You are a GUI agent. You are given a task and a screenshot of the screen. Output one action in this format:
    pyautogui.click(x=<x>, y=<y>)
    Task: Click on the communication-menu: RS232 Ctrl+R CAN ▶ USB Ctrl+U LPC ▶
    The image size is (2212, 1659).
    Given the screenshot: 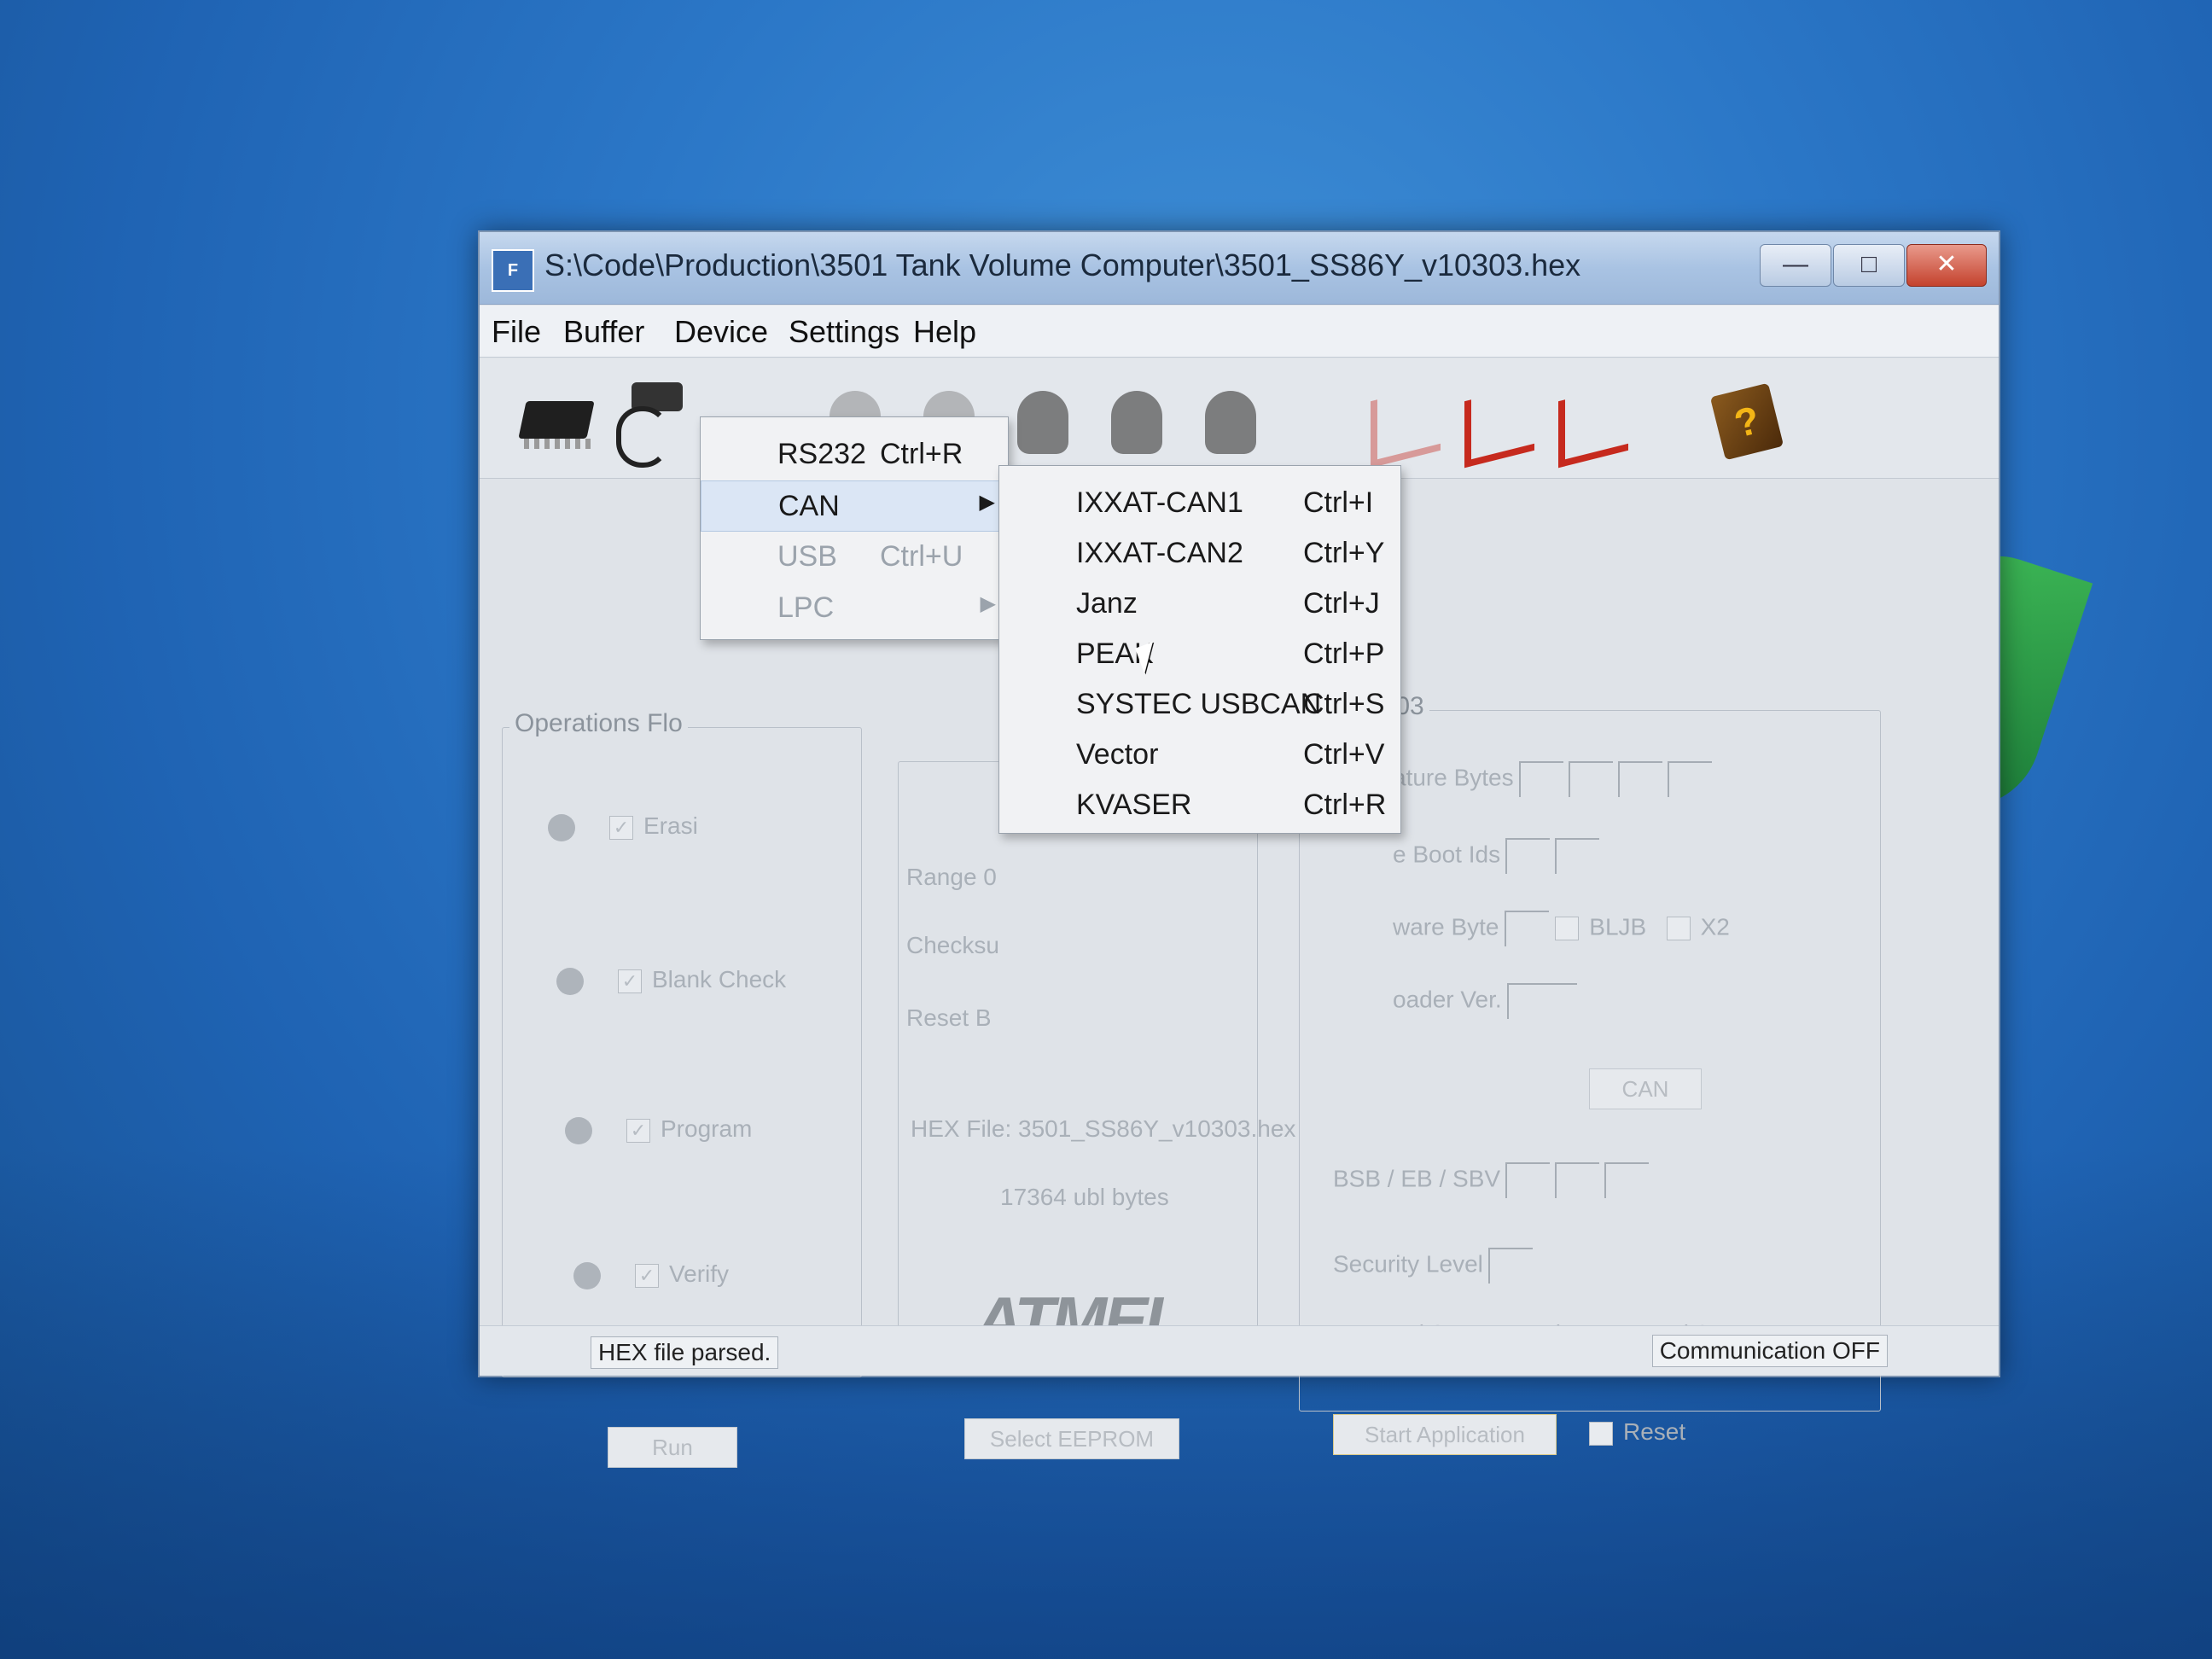 What is the action you would take?
    pyautogui.click(x=854, y=528)
    